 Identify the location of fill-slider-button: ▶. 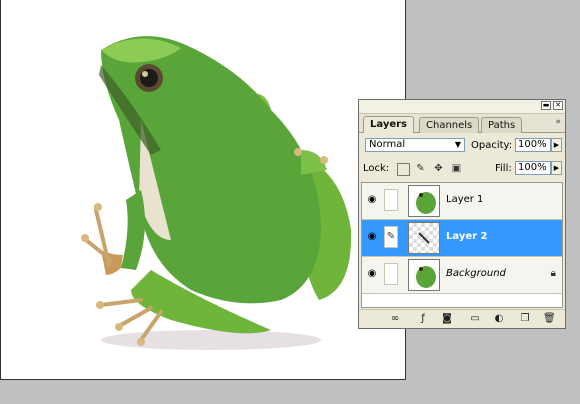
(556, 168).